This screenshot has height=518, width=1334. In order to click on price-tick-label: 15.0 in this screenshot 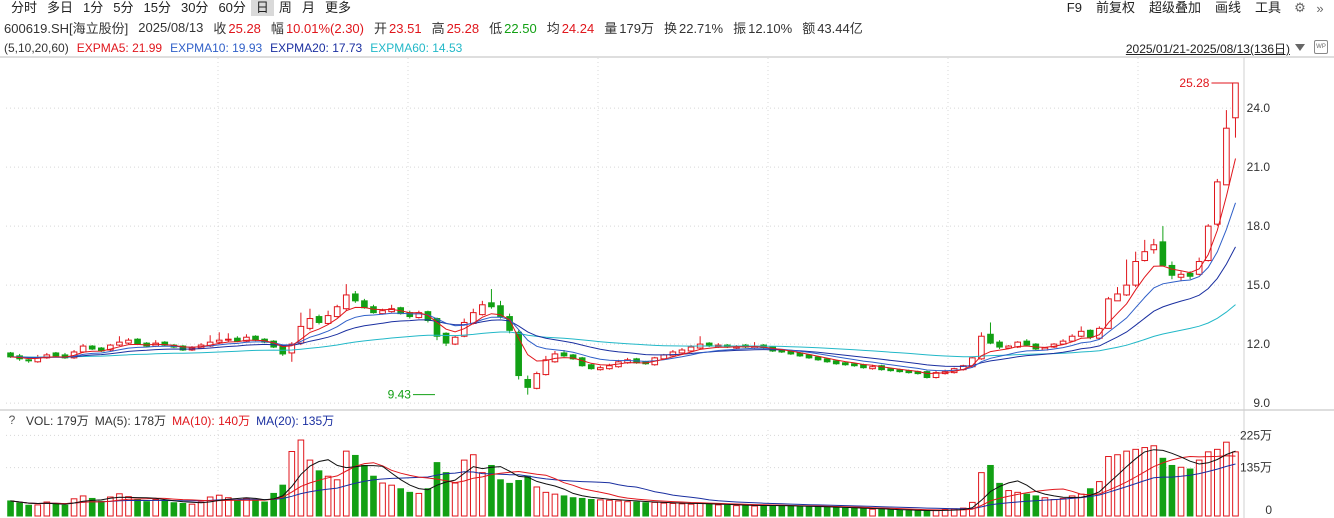, I will do `click(1259, 285)`.